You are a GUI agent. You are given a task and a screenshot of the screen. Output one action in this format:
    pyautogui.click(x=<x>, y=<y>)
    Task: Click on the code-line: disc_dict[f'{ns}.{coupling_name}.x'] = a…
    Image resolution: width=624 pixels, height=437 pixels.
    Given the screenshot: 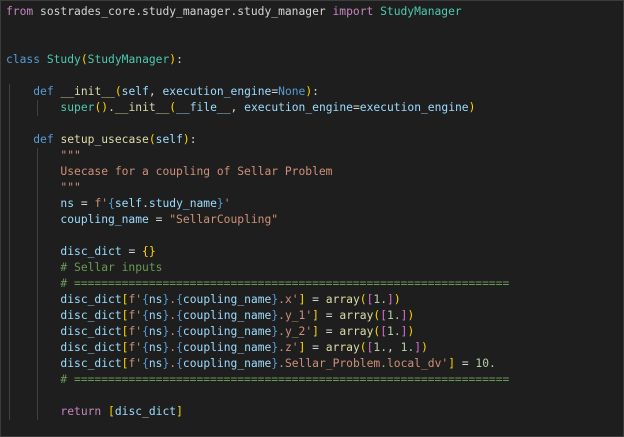 What is the action you would take?
    pyautogui.click(x=312, y=300)
    